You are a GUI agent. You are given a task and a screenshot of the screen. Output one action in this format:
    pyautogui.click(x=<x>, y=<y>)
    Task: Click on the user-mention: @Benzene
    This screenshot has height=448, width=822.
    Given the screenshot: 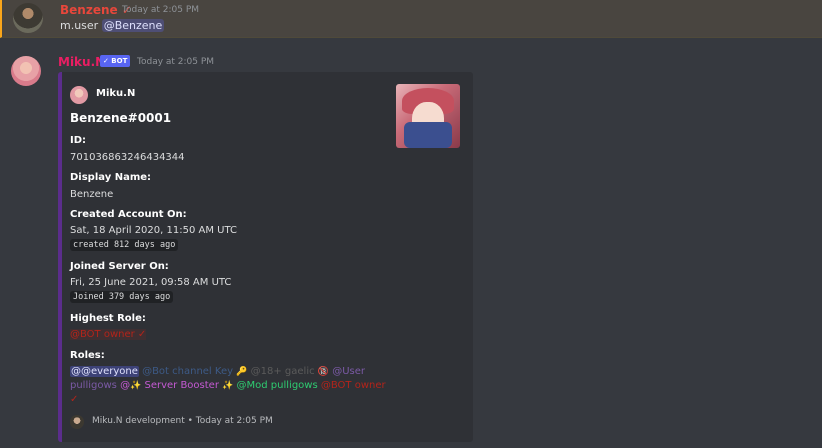 What is the action you would take?
    pyautogui.click(x=133, y=25)
    